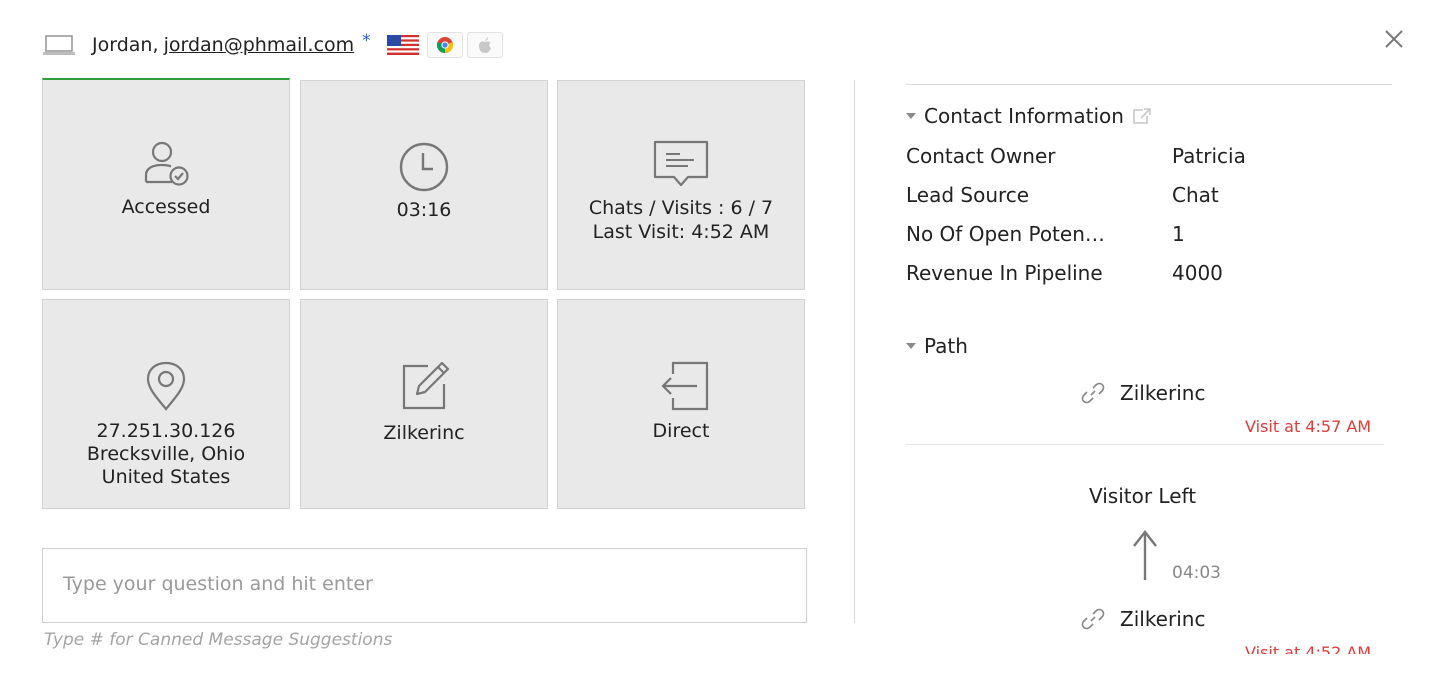 This screenshot has width=1435, height=682. I want to click on contact-row: Revenue In Pipeline 4000, so click(1151, 273).